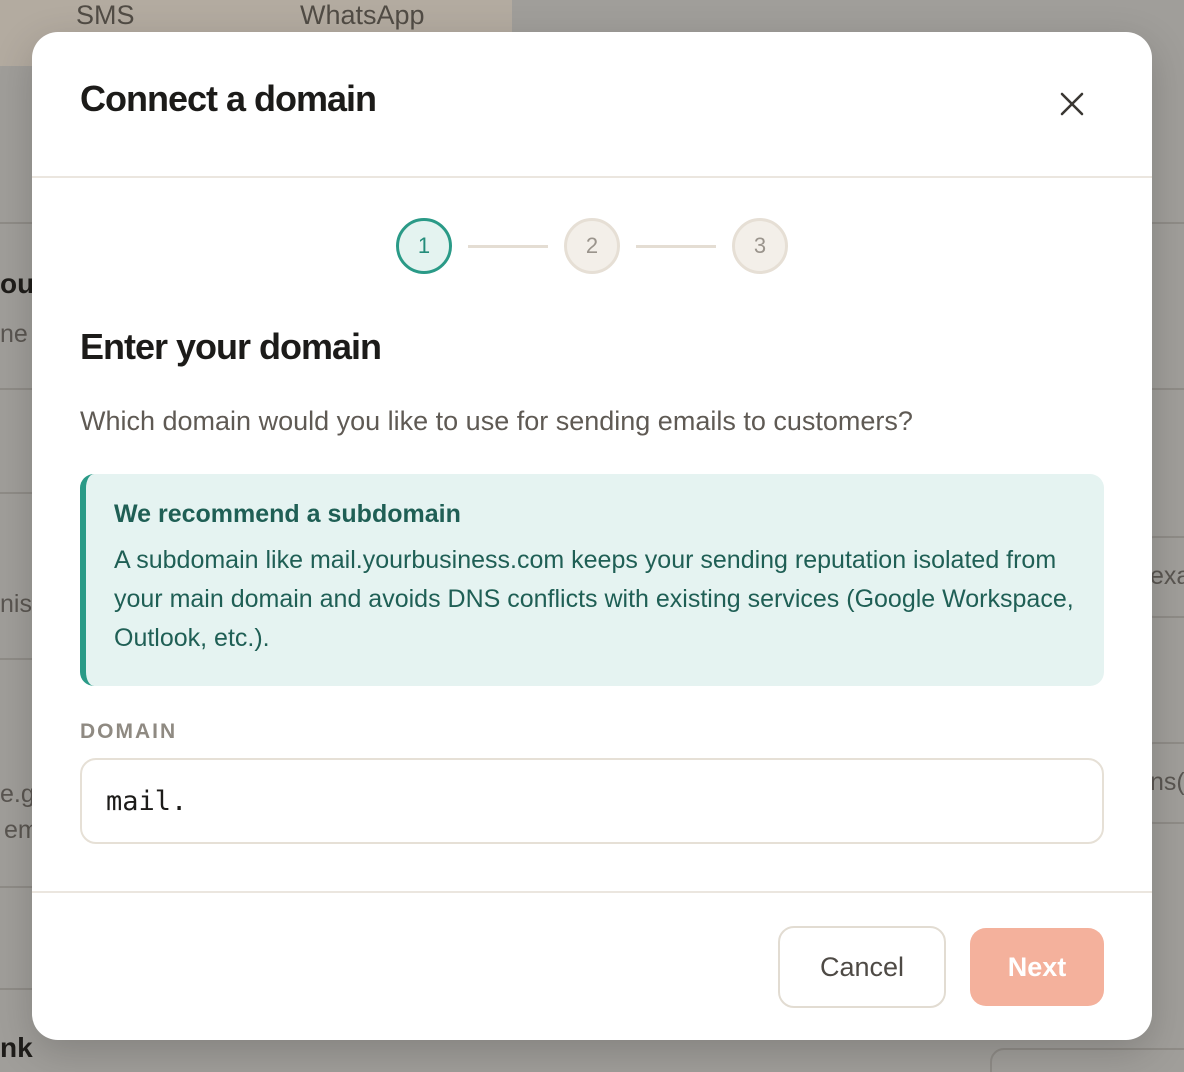  What do you see at coordinates (862, 967) in the screenshot?
I see `cancel-button: Cancel` at bounding box center [862, 967].